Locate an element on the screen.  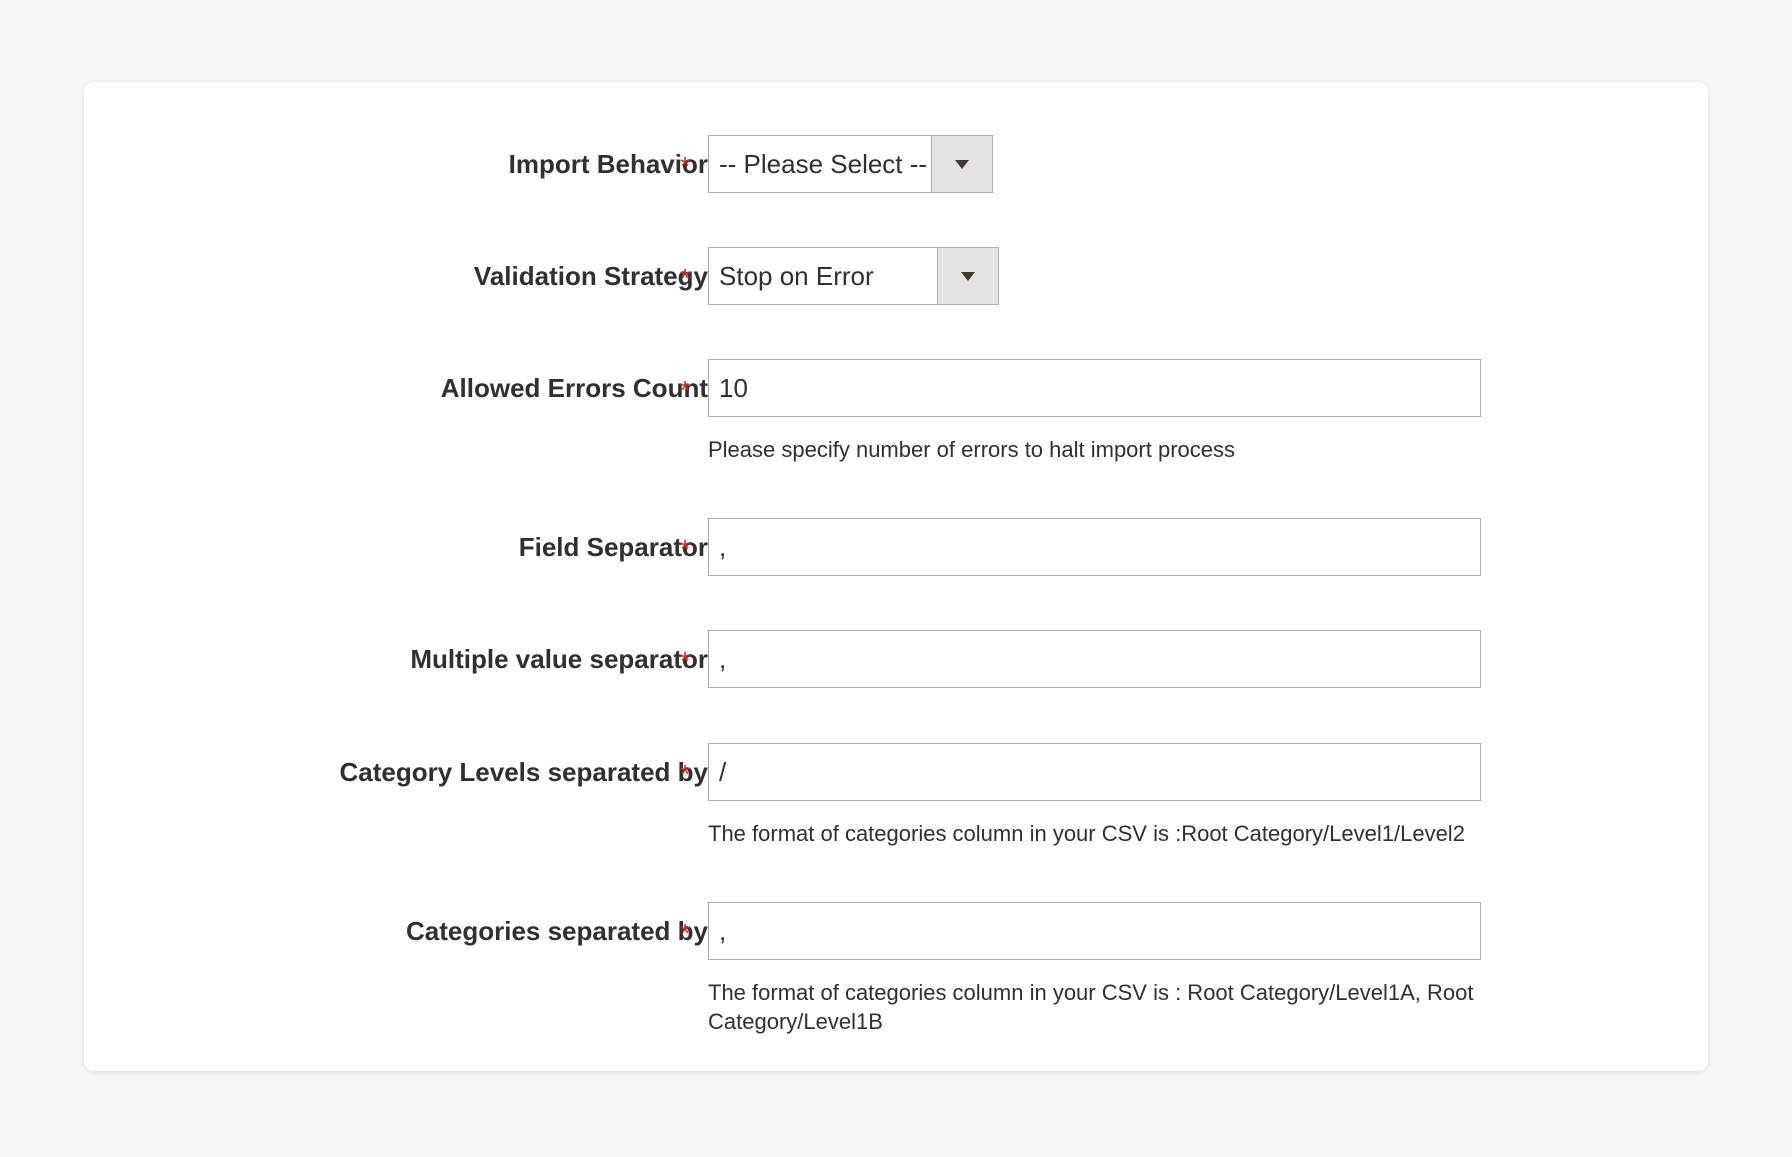
validation-strategy-select: Stop on Error is located at coordinates (853, 276).